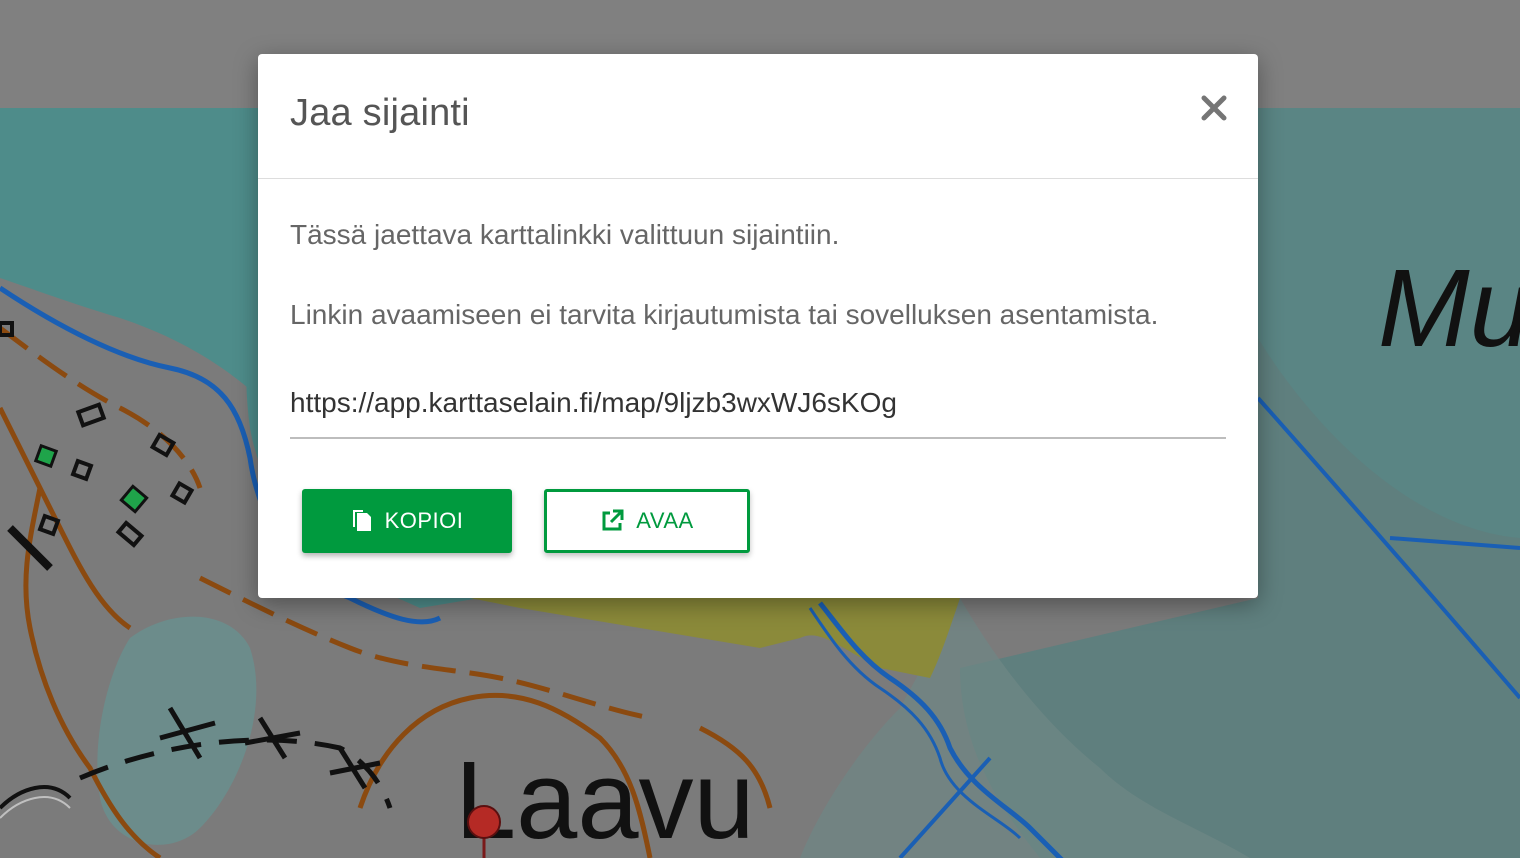 The height and width of the screenshot is (858, 1520). I want to click on share-link-field, so click(758, 404).